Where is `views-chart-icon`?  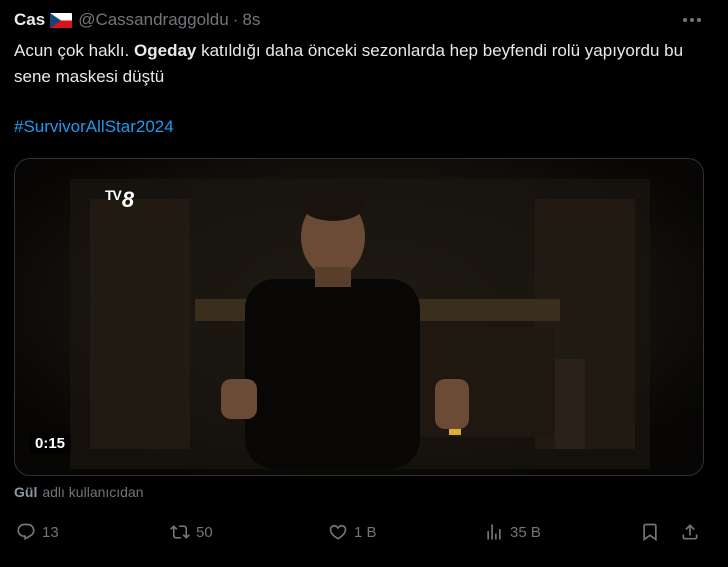 views-chart-icon is located at coordinates (494, 532).